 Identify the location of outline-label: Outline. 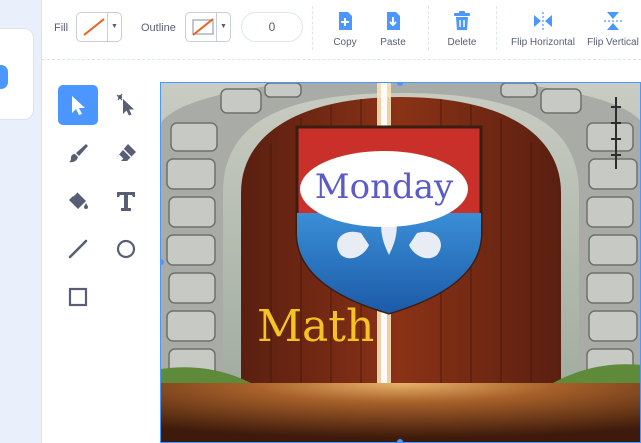
(158, 28).